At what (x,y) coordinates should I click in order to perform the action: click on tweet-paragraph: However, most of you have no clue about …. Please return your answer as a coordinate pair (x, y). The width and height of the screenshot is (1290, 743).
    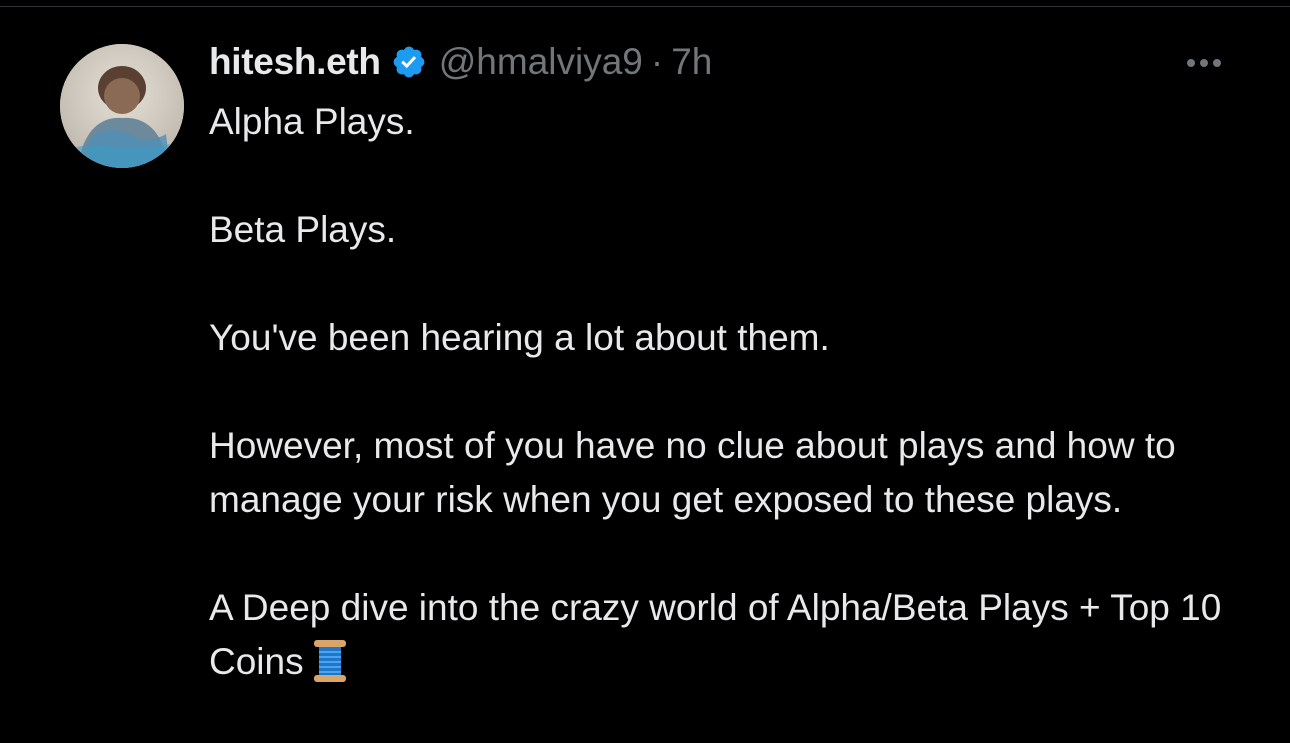
    Looking at the image, I should click on (692, 472).